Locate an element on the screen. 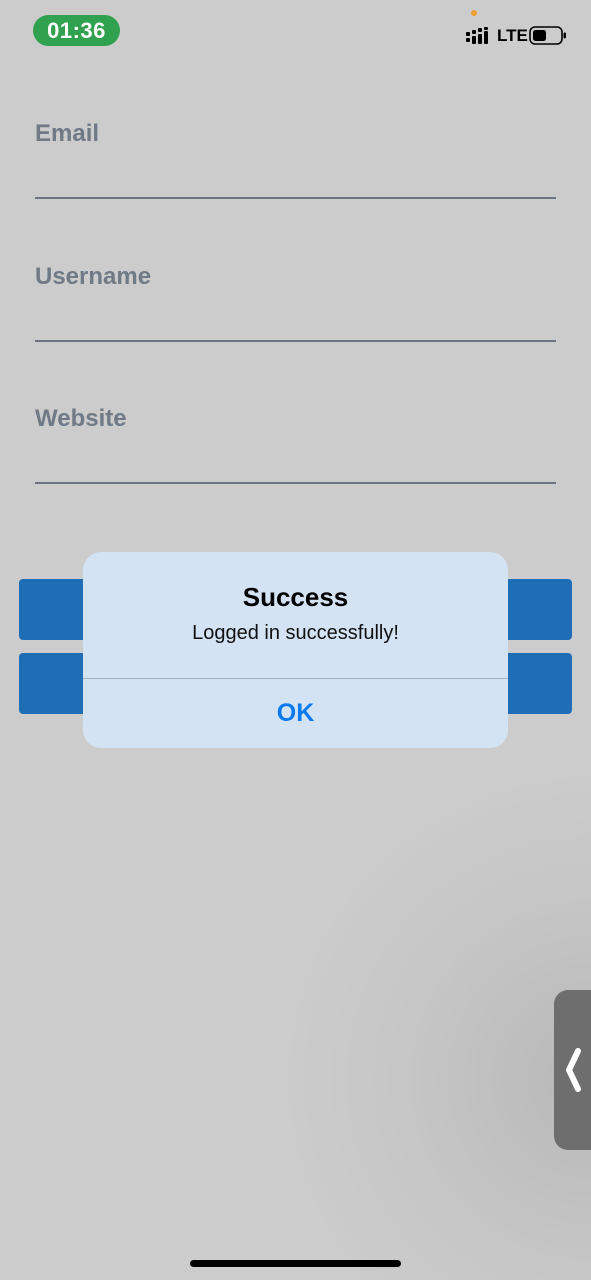 The height and width of the screenshot is (1280, 591). alert-ok-button: OK is located at coordinates (295, 713).